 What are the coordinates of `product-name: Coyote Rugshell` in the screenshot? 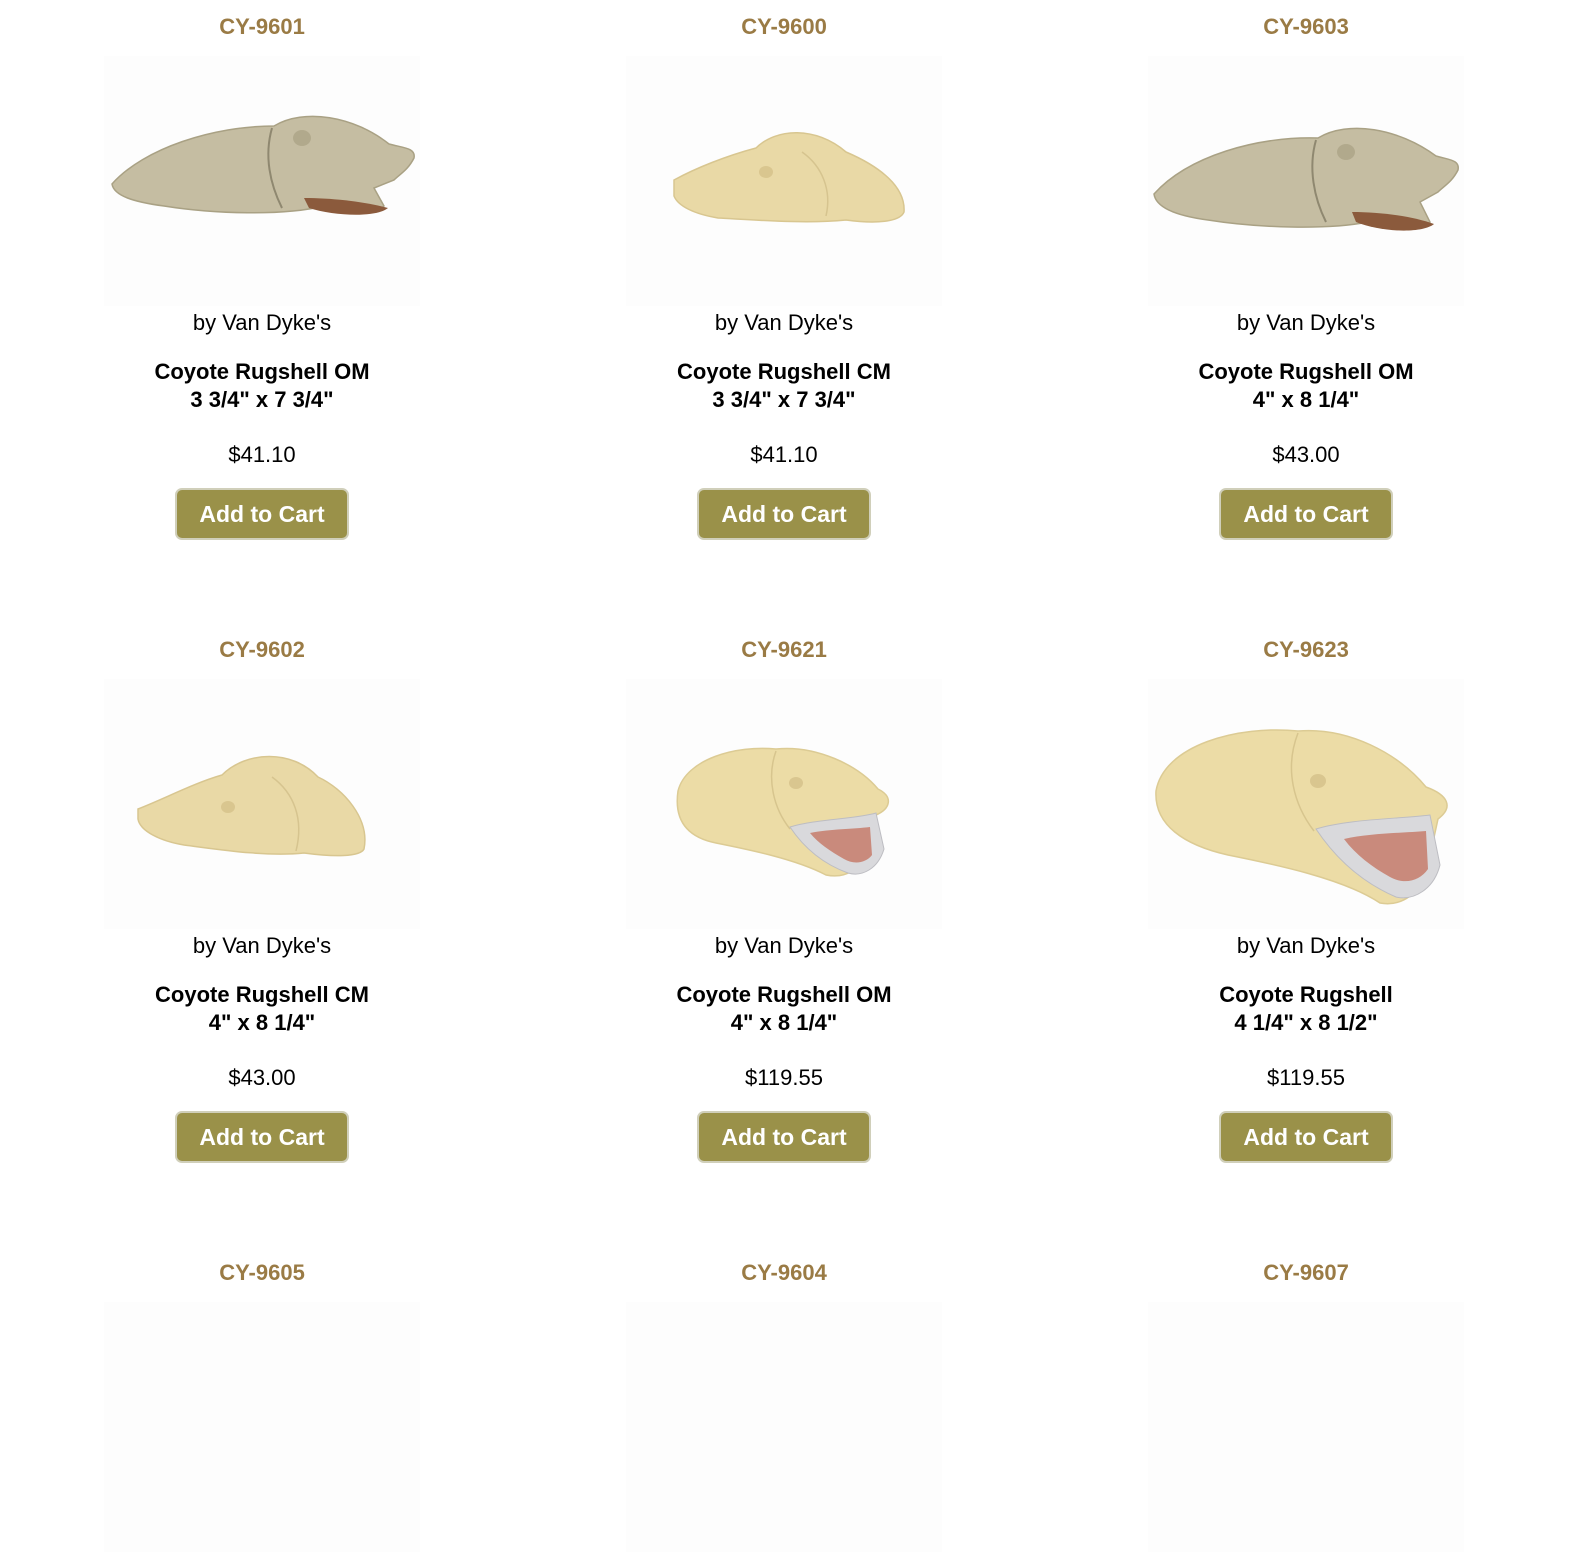 It's located at (1306, 995).